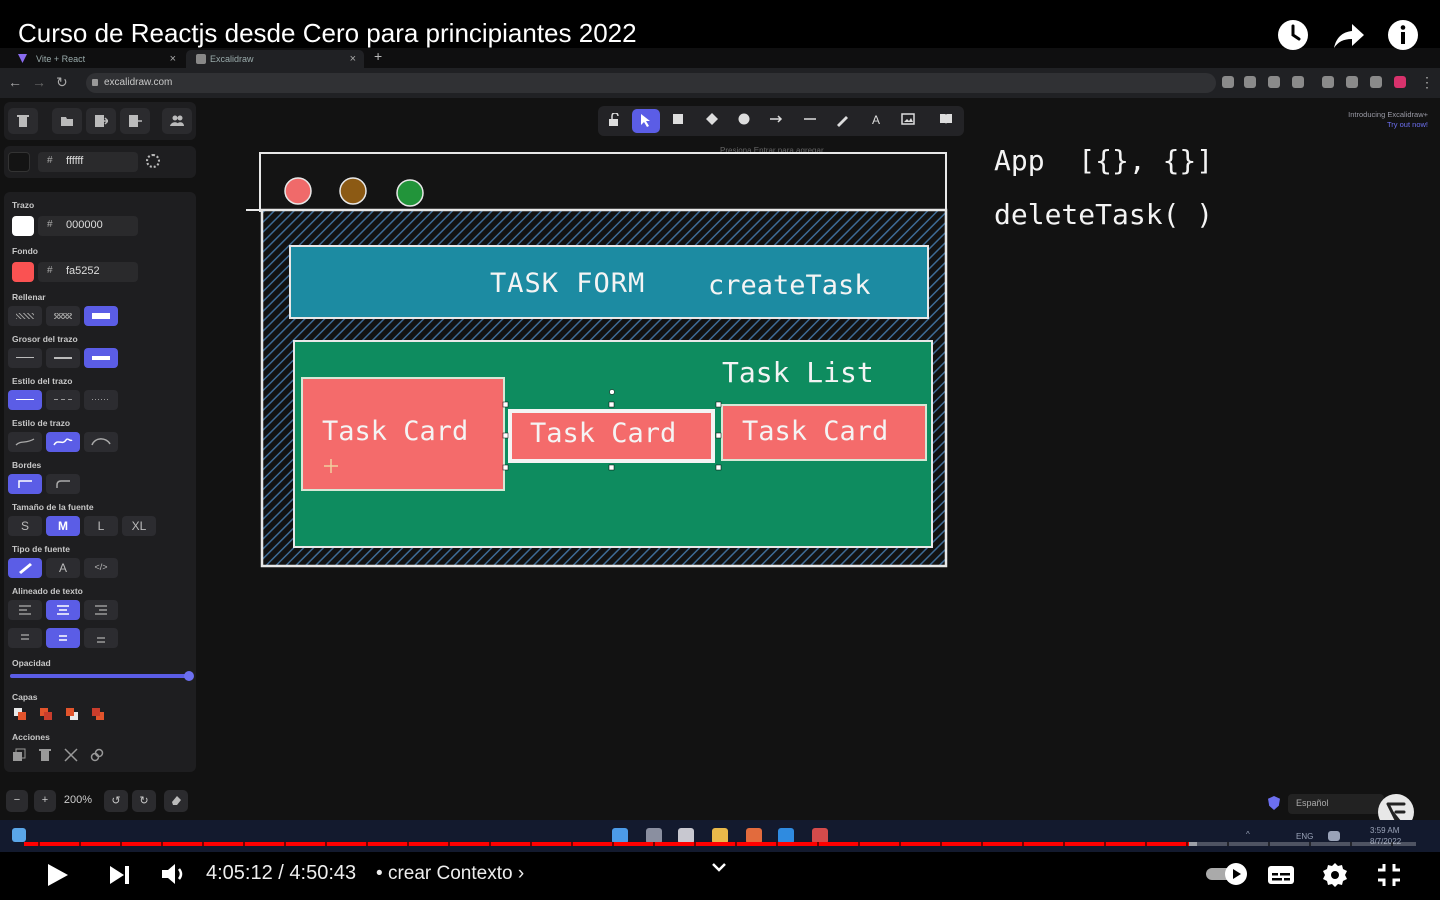 The image size is (1440, 900). What do you see at coordinates (19, 835) in the screenshot?
I see `widgets-icon` at bounding box center [19, 835].